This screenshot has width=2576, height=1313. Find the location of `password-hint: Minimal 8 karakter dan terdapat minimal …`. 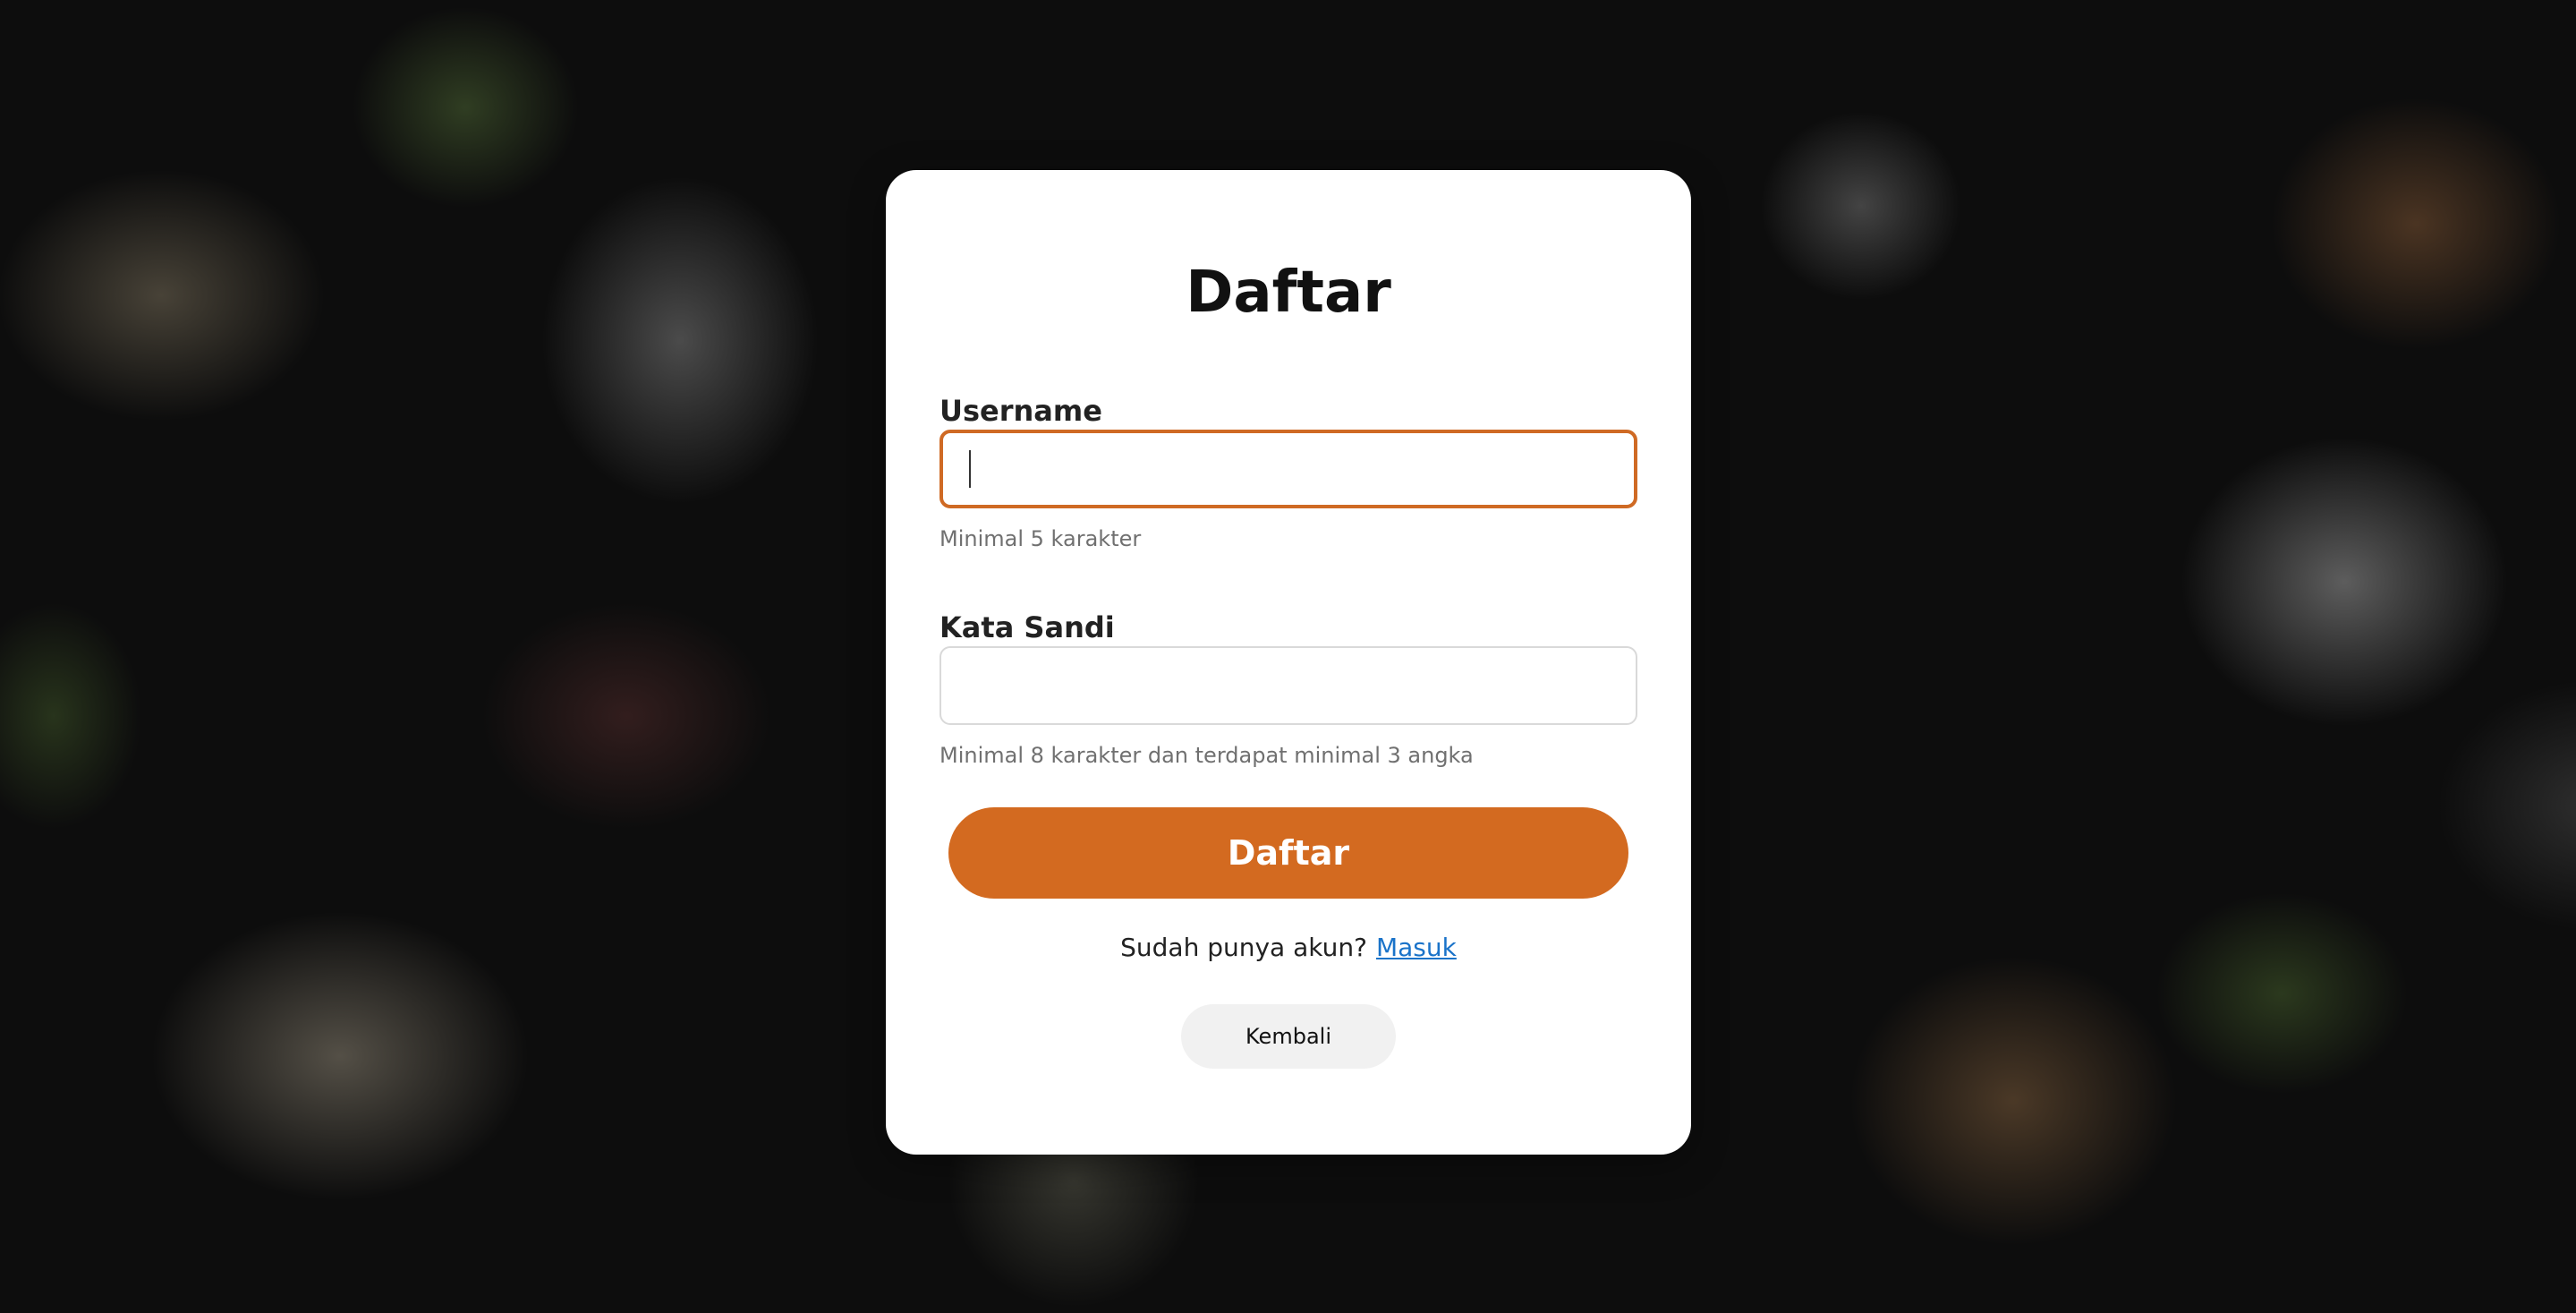

password-hint: Minimal 8 karakter dan terdapat minimal … is located at coordinates (1206, 755).